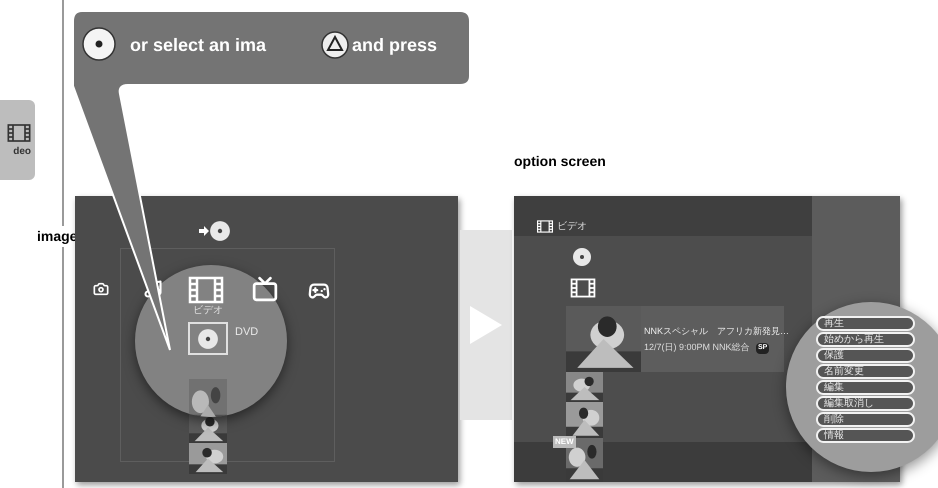  What do you see at coordinates (865, 371) in the screenshot?
I see `menu-item: 名前変更` at bounding box center [865, 371].